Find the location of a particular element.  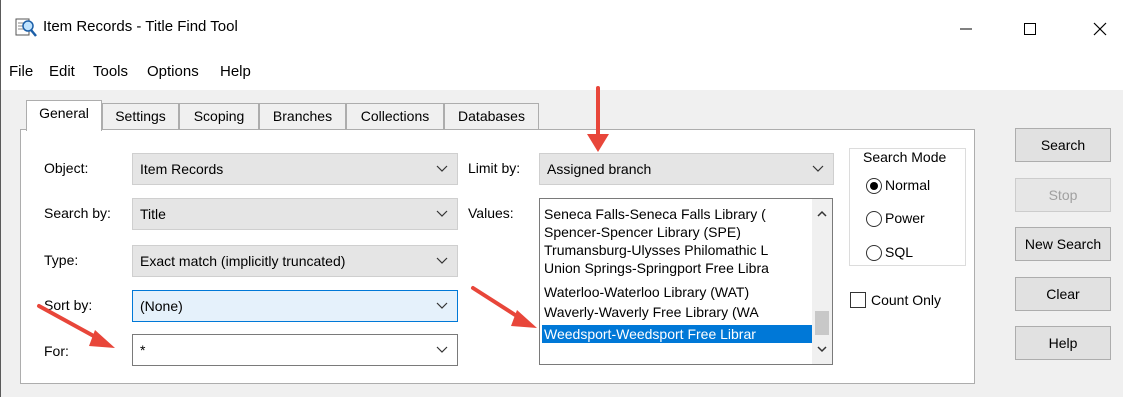

list-item-selected: Weedsport-Weedsport Free Librar is located at coordinates (679, 334).